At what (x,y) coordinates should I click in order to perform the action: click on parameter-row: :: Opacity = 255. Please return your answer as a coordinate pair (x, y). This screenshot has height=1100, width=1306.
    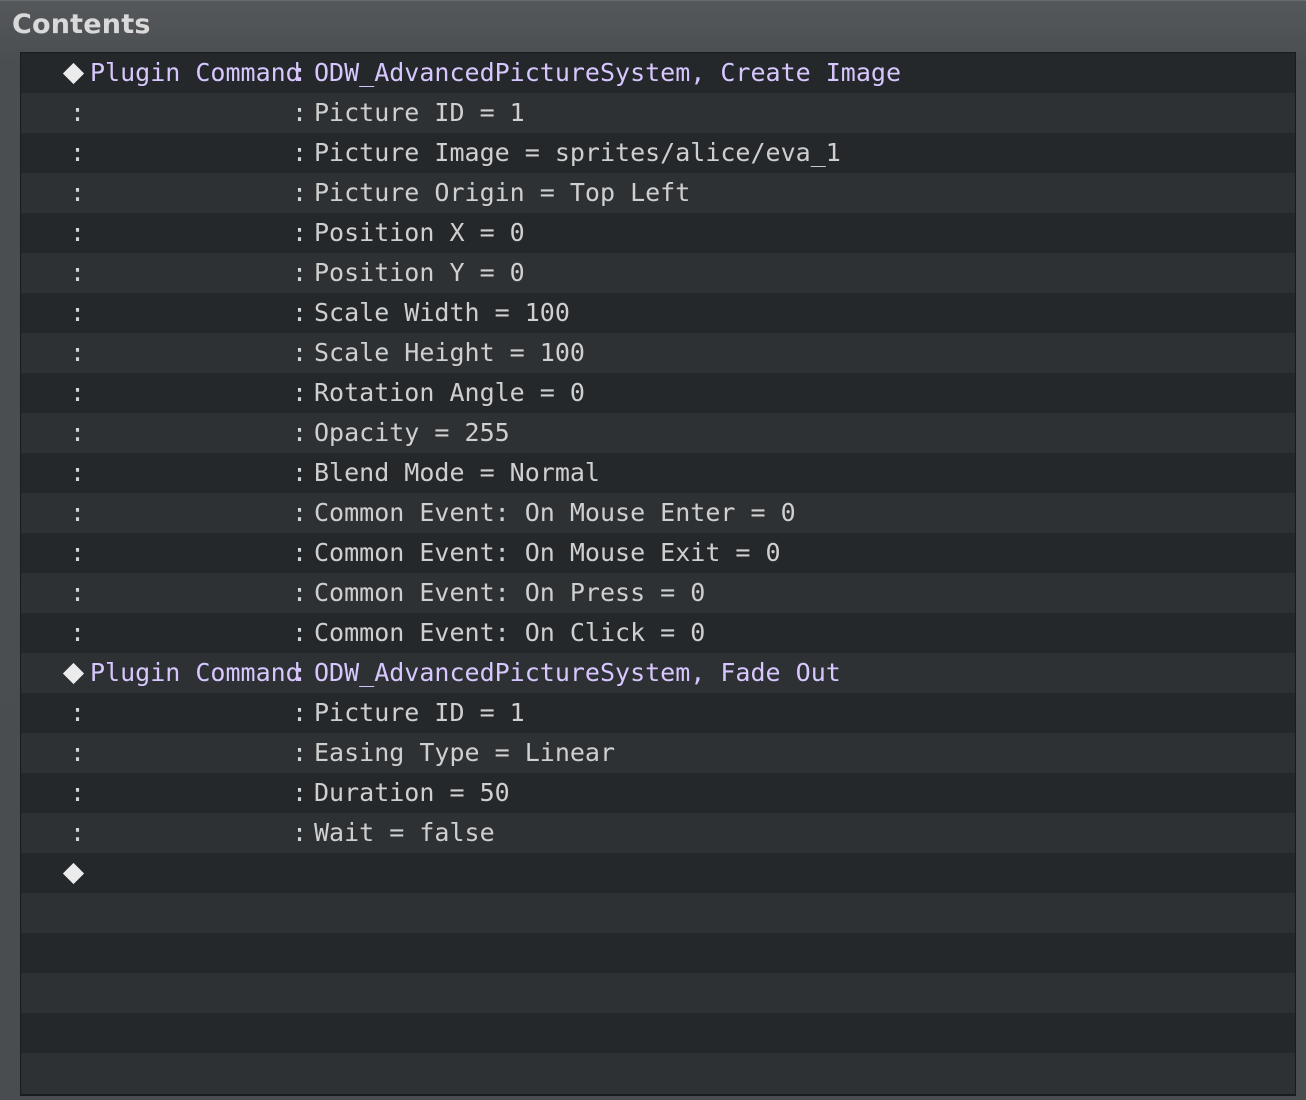
    Looking at the image, I should click on (658, 433).